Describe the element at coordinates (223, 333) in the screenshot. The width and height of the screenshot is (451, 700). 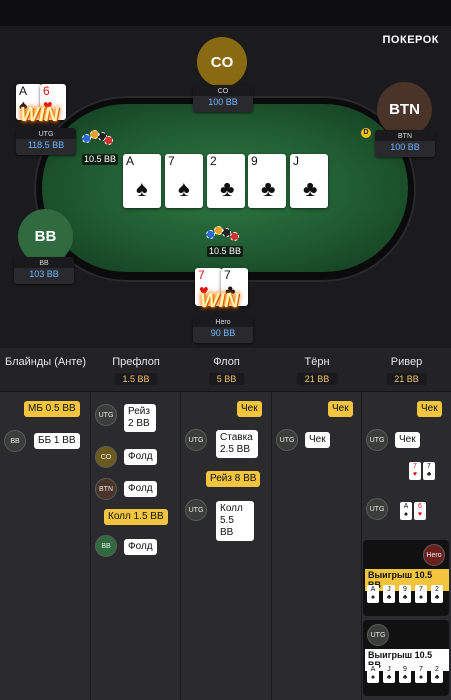
I see `seat-hero-stack: 90 BB` at that location.